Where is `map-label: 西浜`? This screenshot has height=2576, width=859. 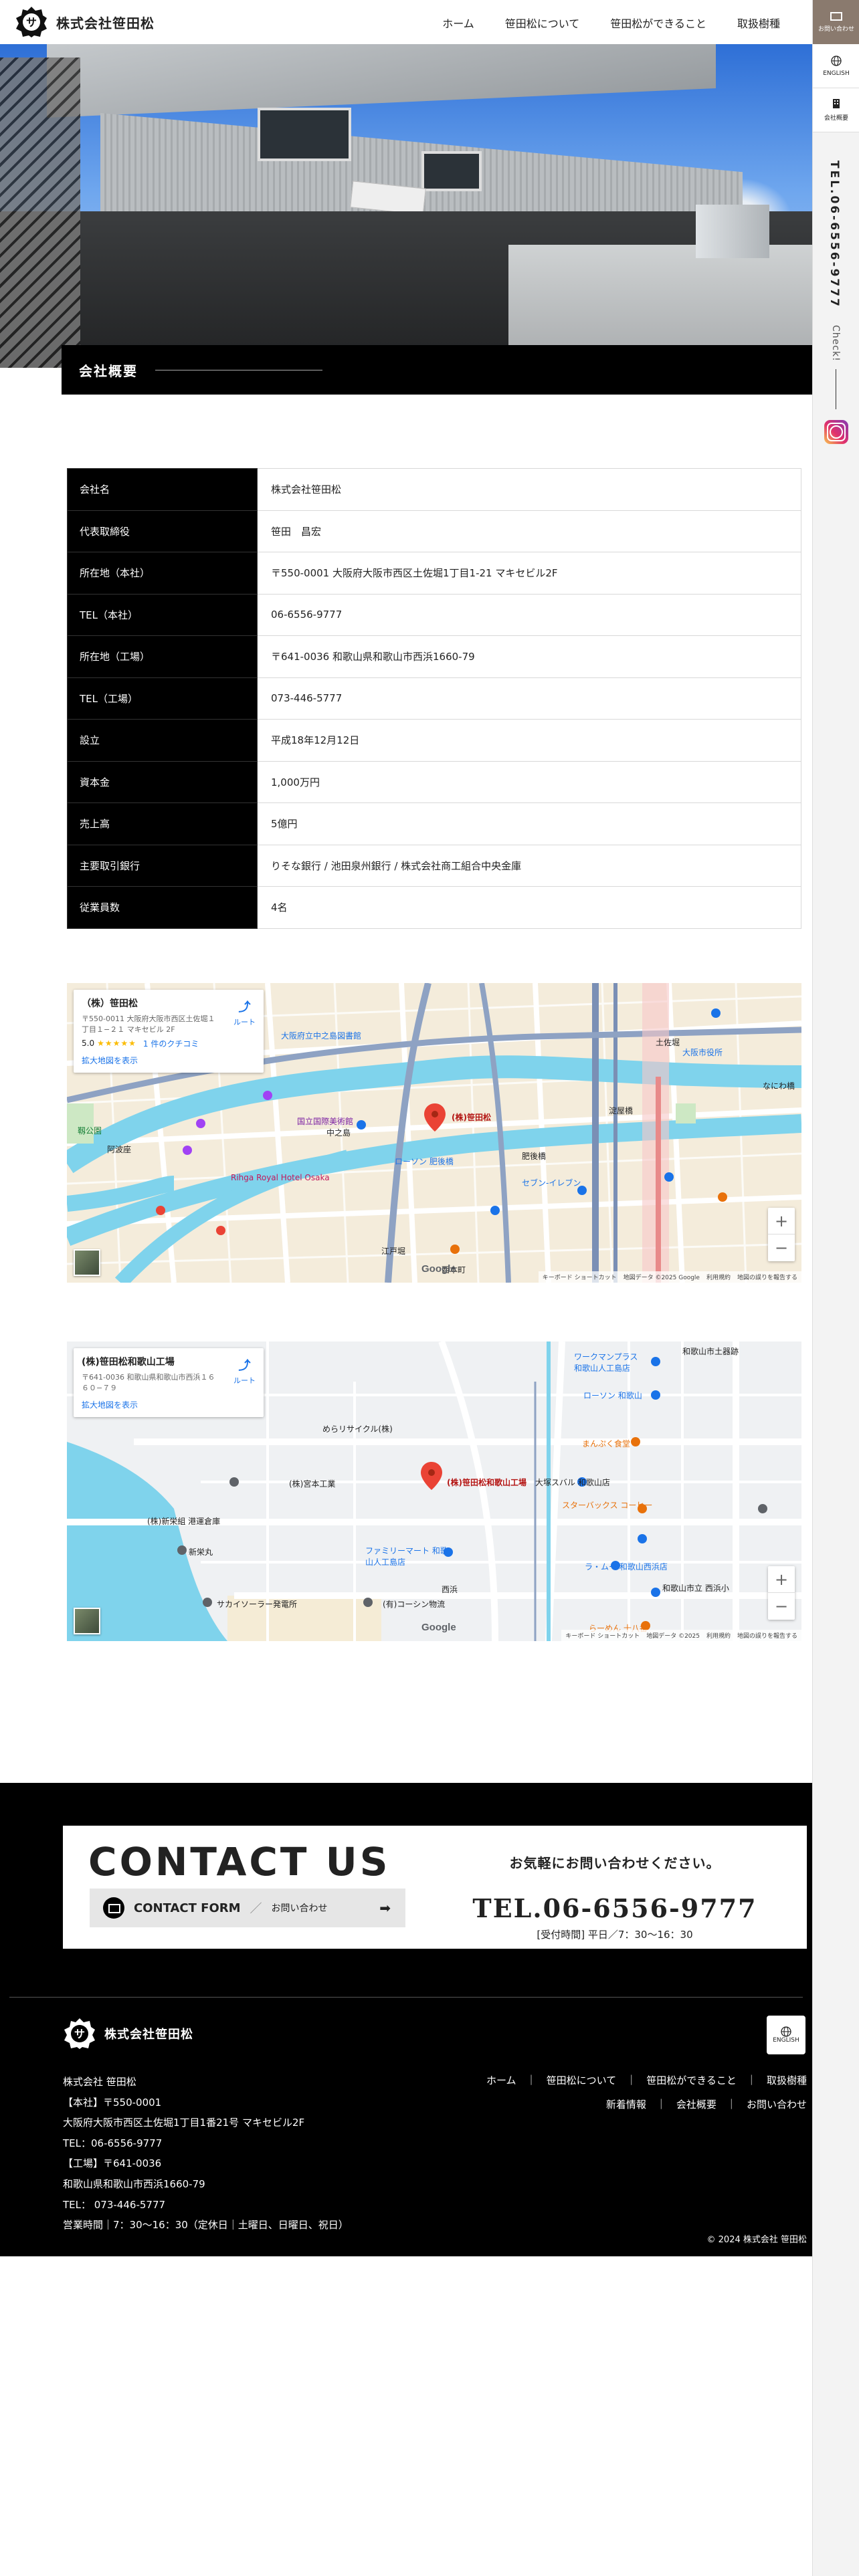
map-label: 西浜 is located at coordinates (450, 1590).